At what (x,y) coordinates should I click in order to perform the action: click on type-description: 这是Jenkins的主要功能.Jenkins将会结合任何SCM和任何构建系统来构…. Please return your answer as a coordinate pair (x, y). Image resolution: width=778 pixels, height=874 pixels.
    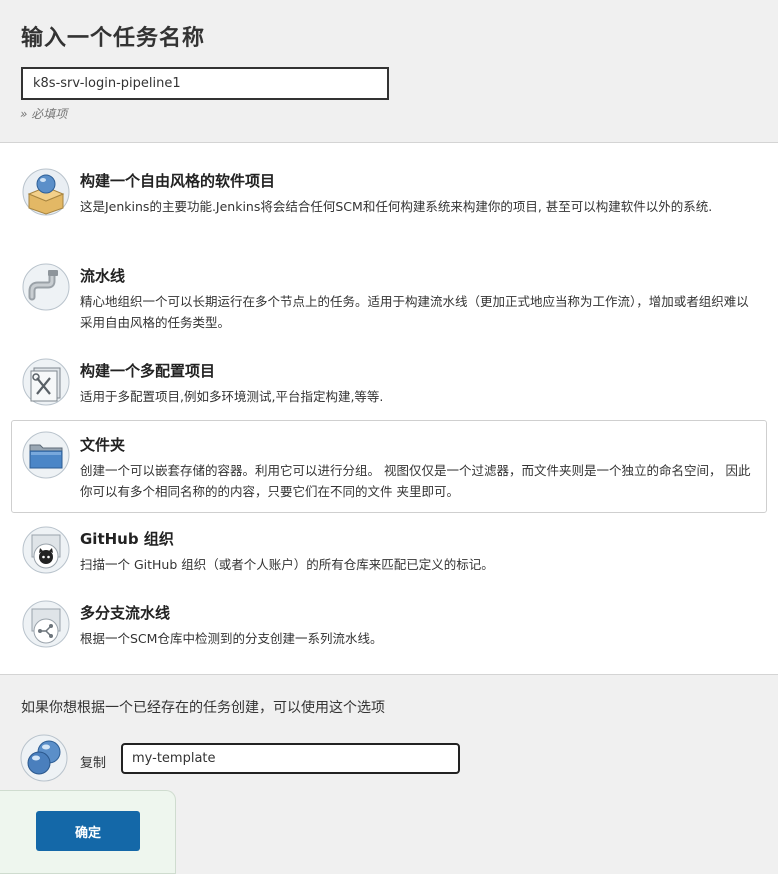
    Looking at the image, I should click on (396, 206).